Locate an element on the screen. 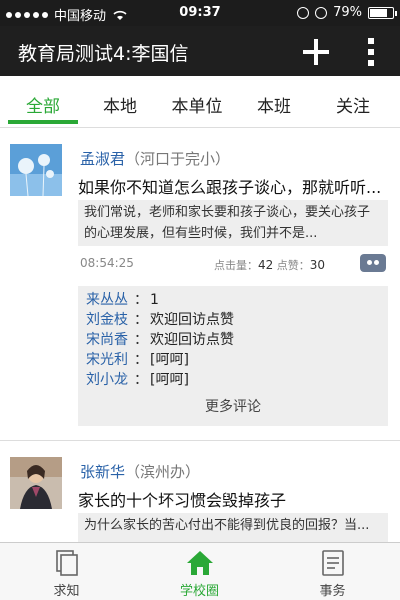  comment-icon is located at coordinates (373, 263).